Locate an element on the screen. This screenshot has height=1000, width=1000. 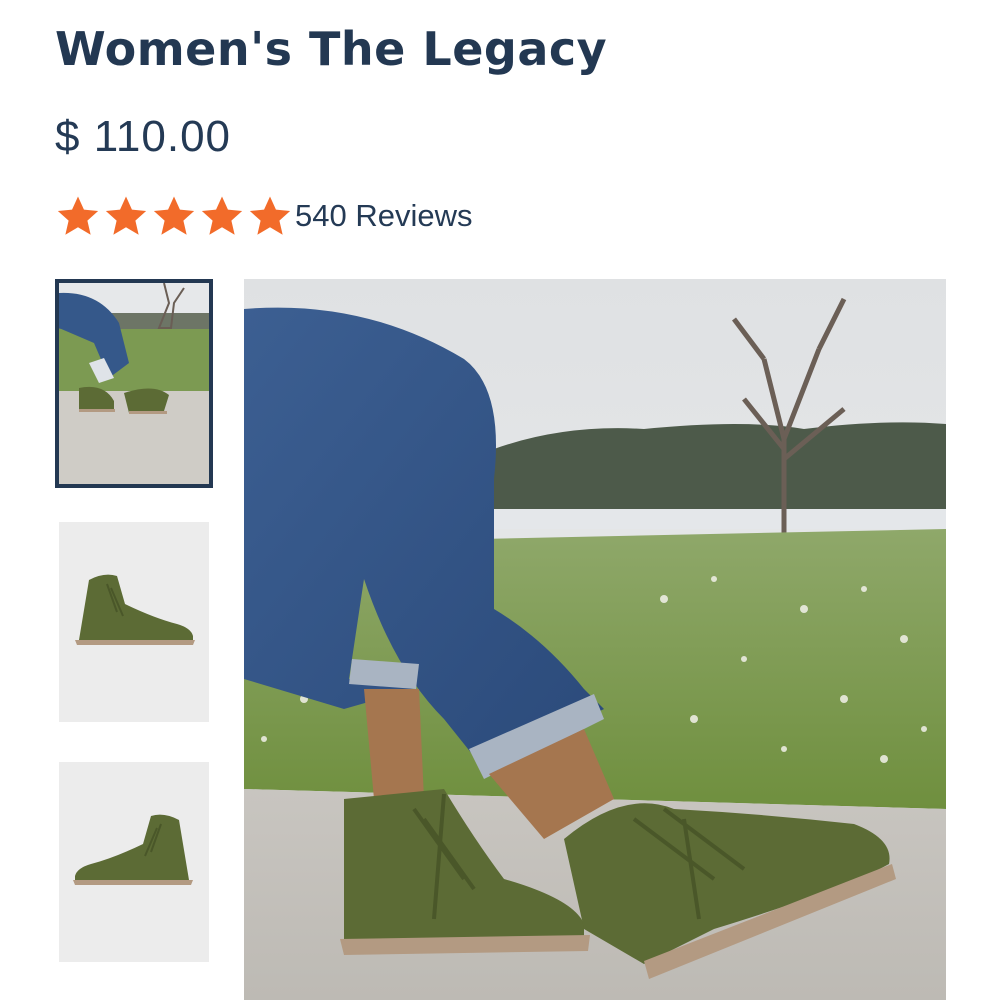
product-price: $ 110.00 is located at coordinates (143, 136).